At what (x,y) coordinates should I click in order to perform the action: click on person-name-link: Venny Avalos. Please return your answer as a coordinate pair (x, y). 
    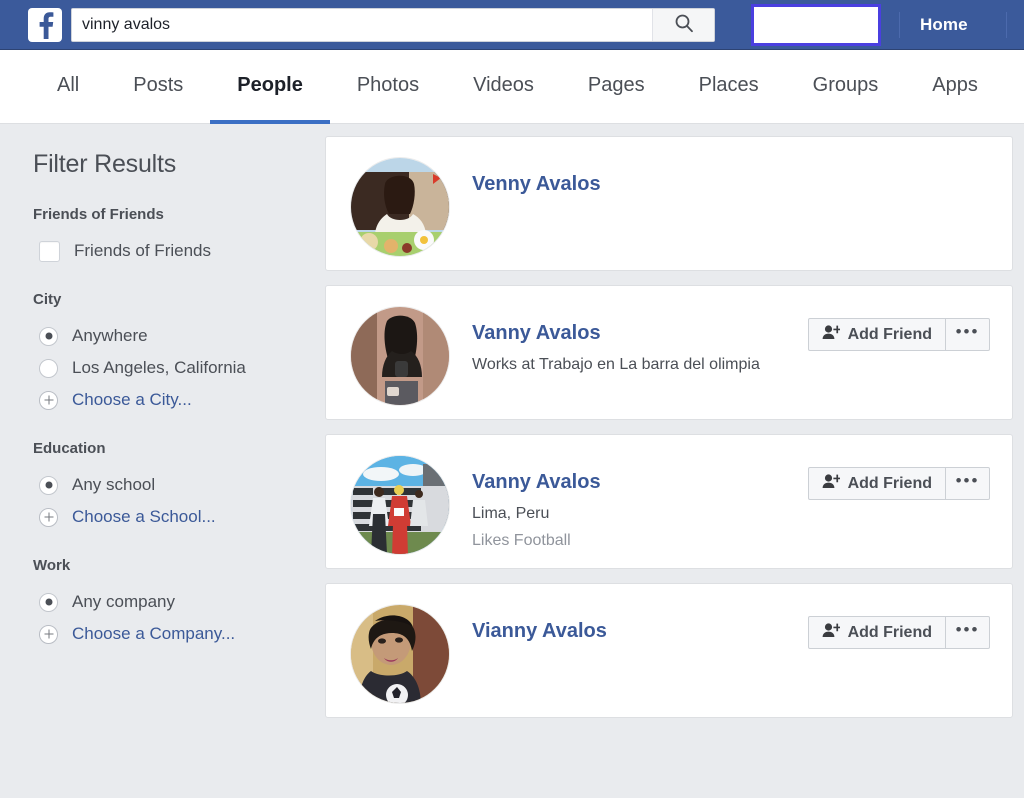
    Looking at the image, I should click on (731, 184).